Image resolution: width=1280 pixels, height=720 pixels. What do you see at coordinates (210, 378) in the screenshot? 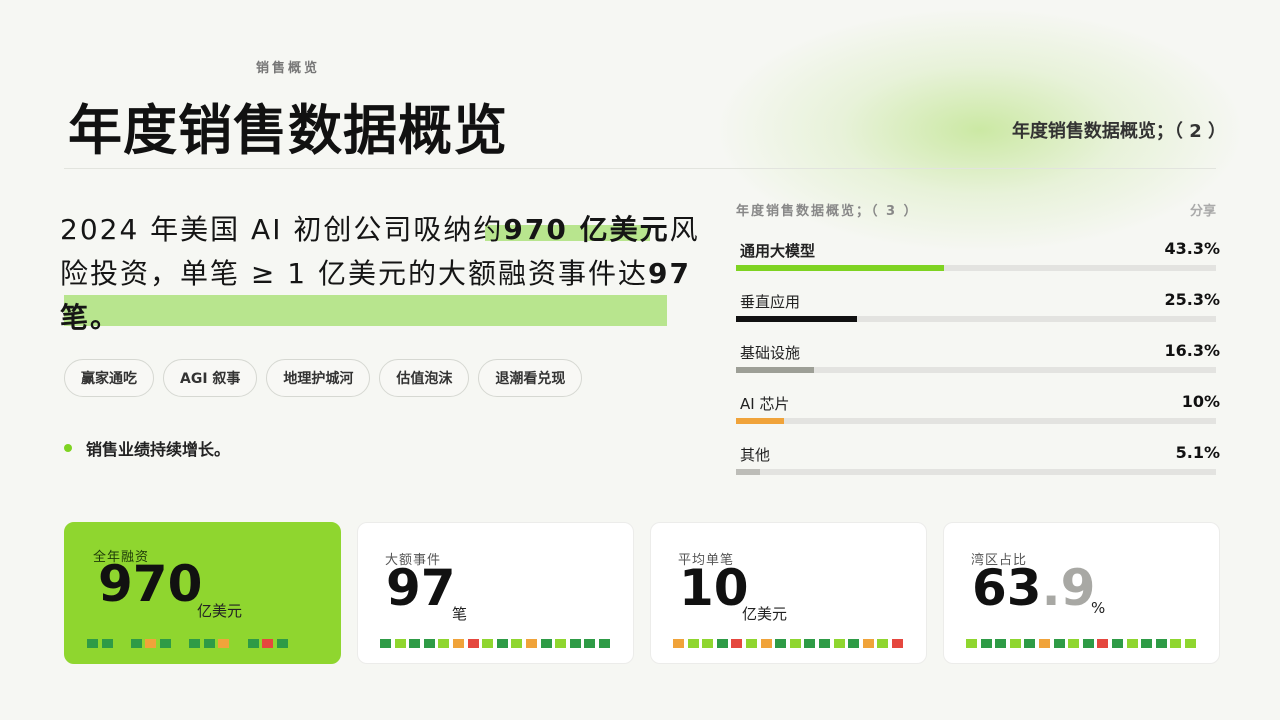
I see `tag-chip: AGI 叙事` at bounding box center [210, 378].